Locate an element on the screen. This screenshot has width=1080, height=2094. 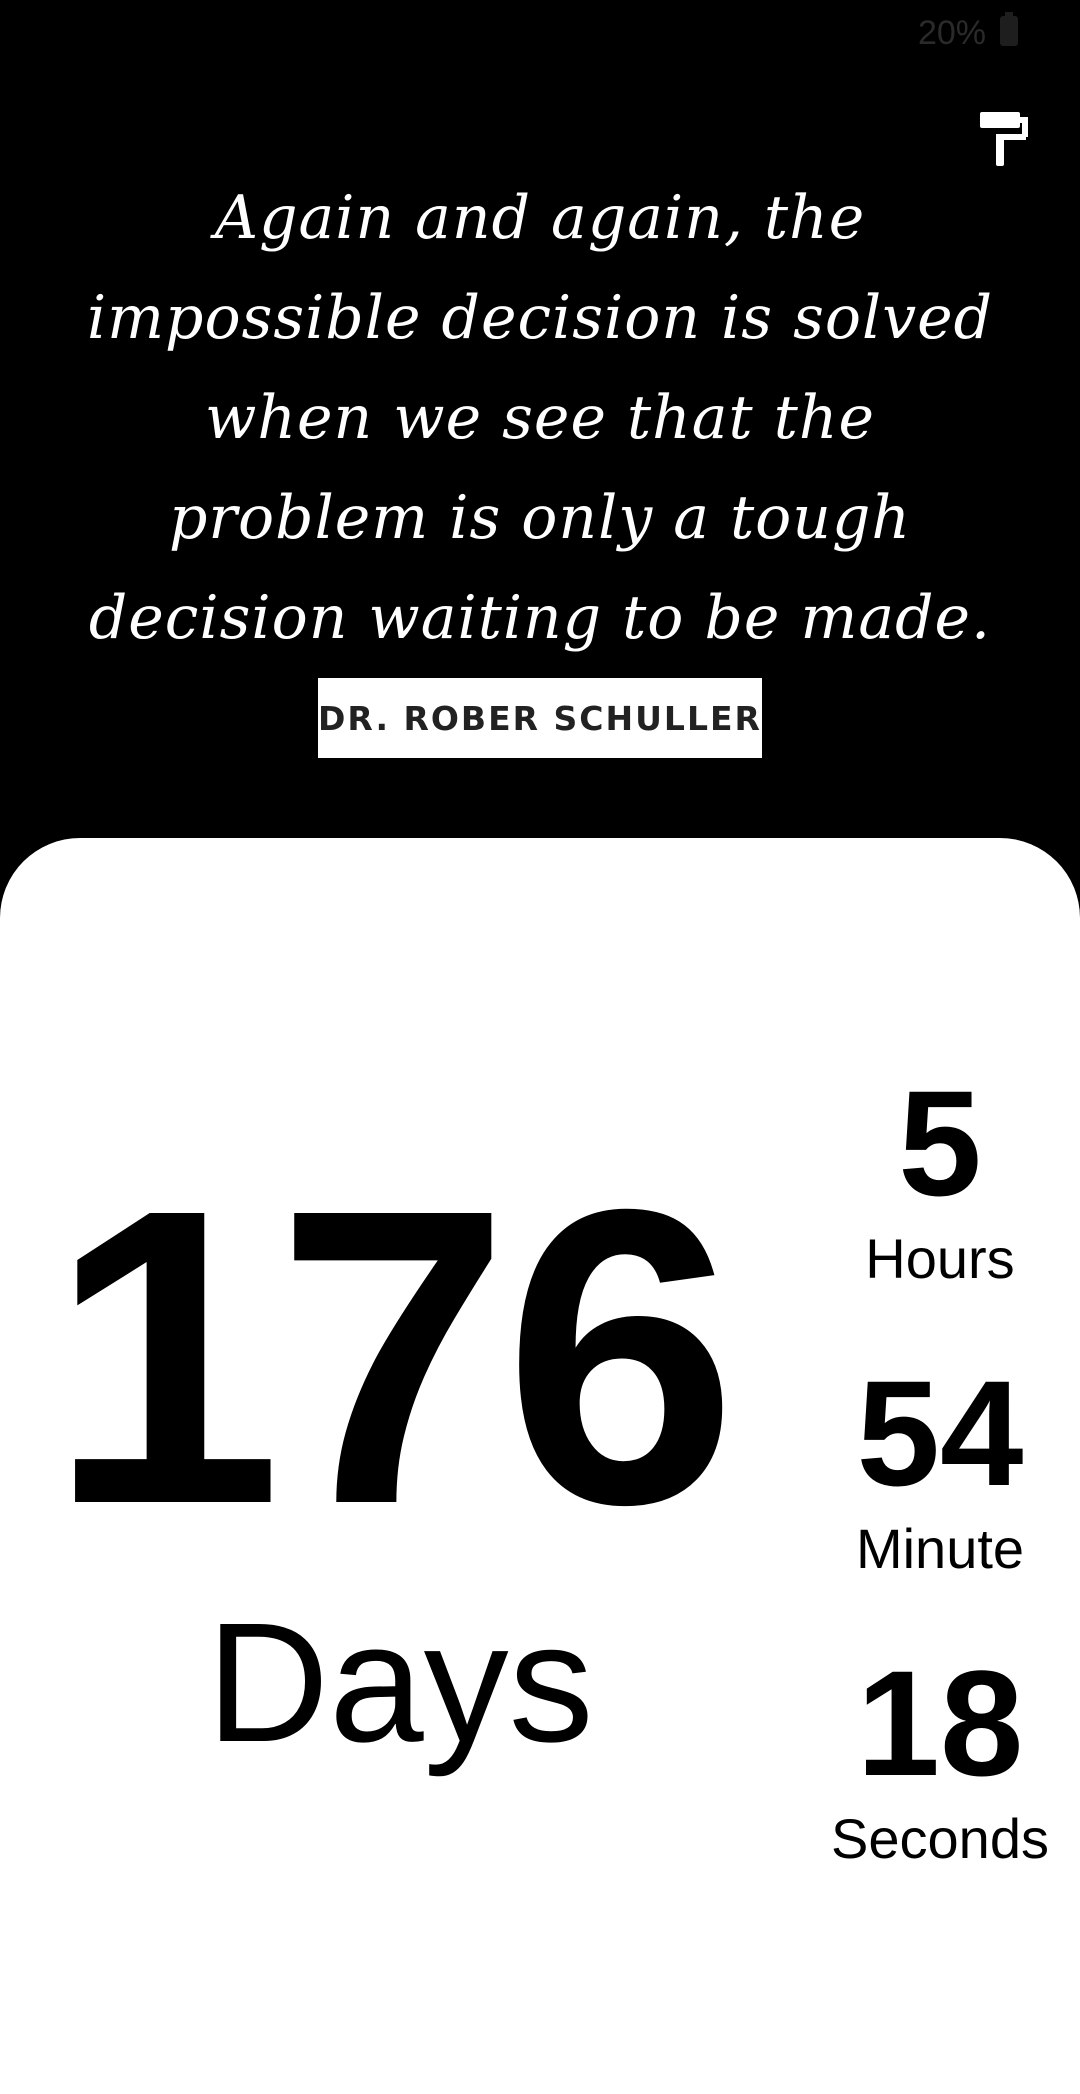
seconds-label: Seconds is located at coordinates (940, 1838).